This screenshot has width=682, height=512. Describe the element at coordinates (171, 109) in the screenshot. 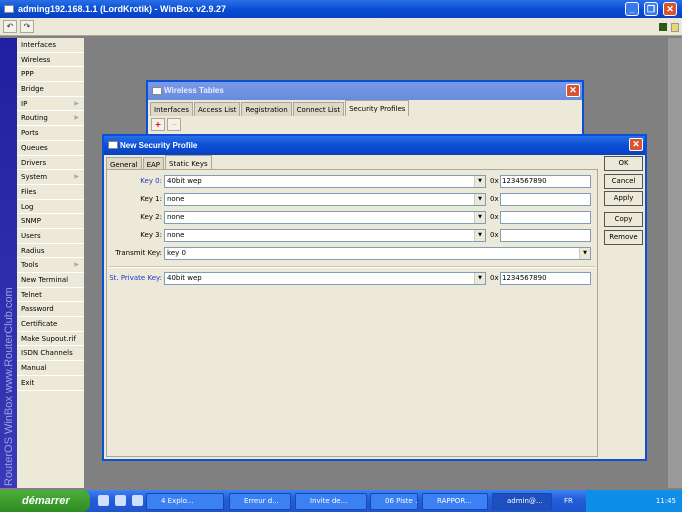

I see `tab-interfaces: Interfaces` at that location.